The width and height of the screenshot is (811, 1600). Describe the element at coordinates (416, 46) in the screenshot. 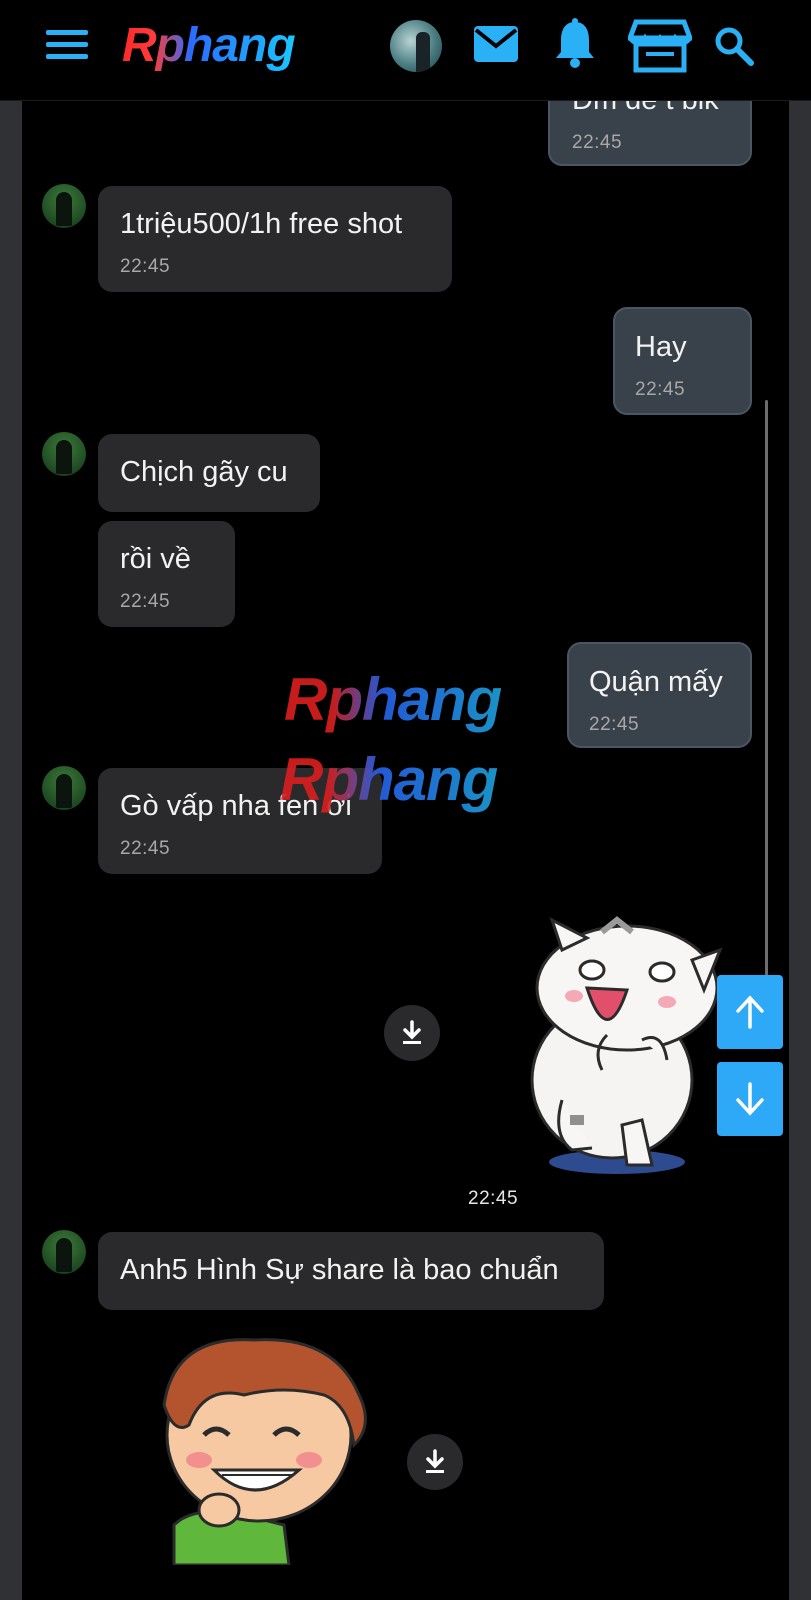

I see `user-avatar` at that location.